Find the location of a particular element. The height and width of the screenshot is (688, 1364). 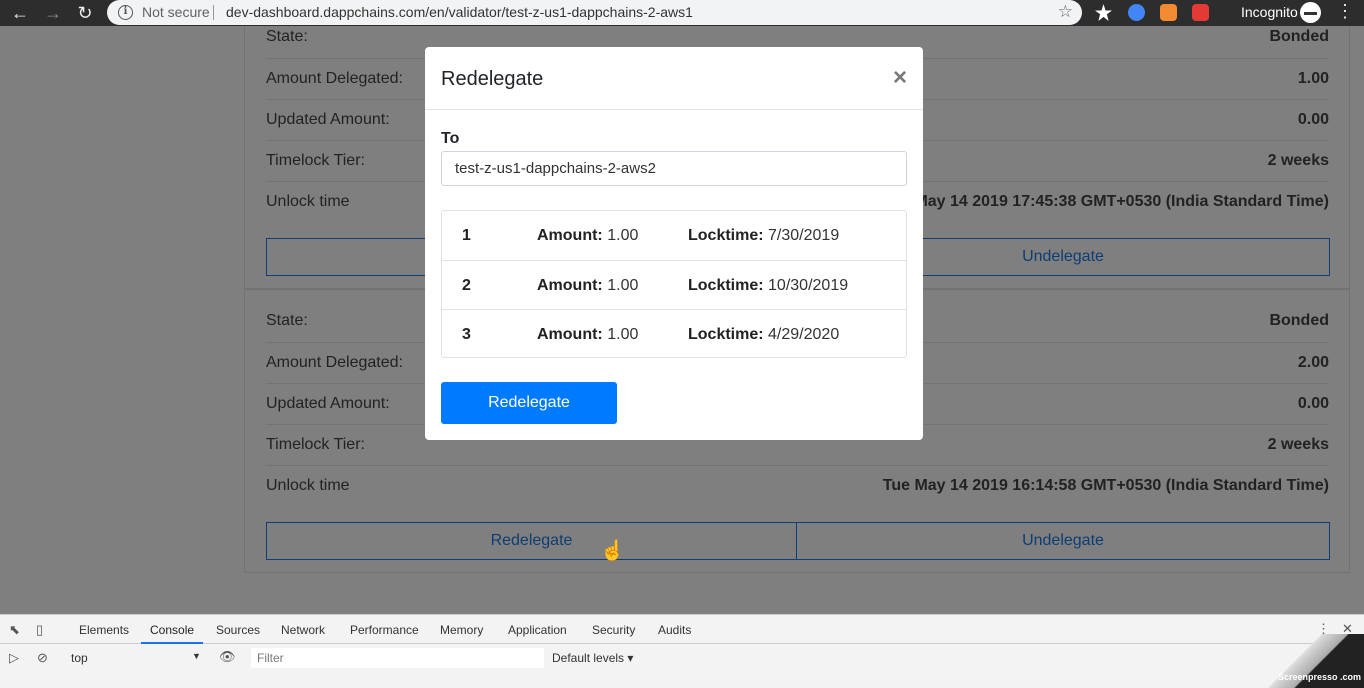

tab-console: Console is located at coordinates (172, 630).